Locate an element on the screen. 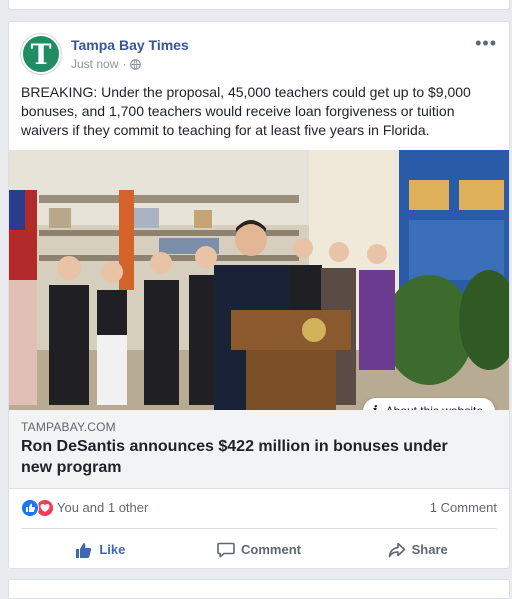 The height and width of the screenshot is (599, 512). previous-post-card is located at coordinates (259, 5).